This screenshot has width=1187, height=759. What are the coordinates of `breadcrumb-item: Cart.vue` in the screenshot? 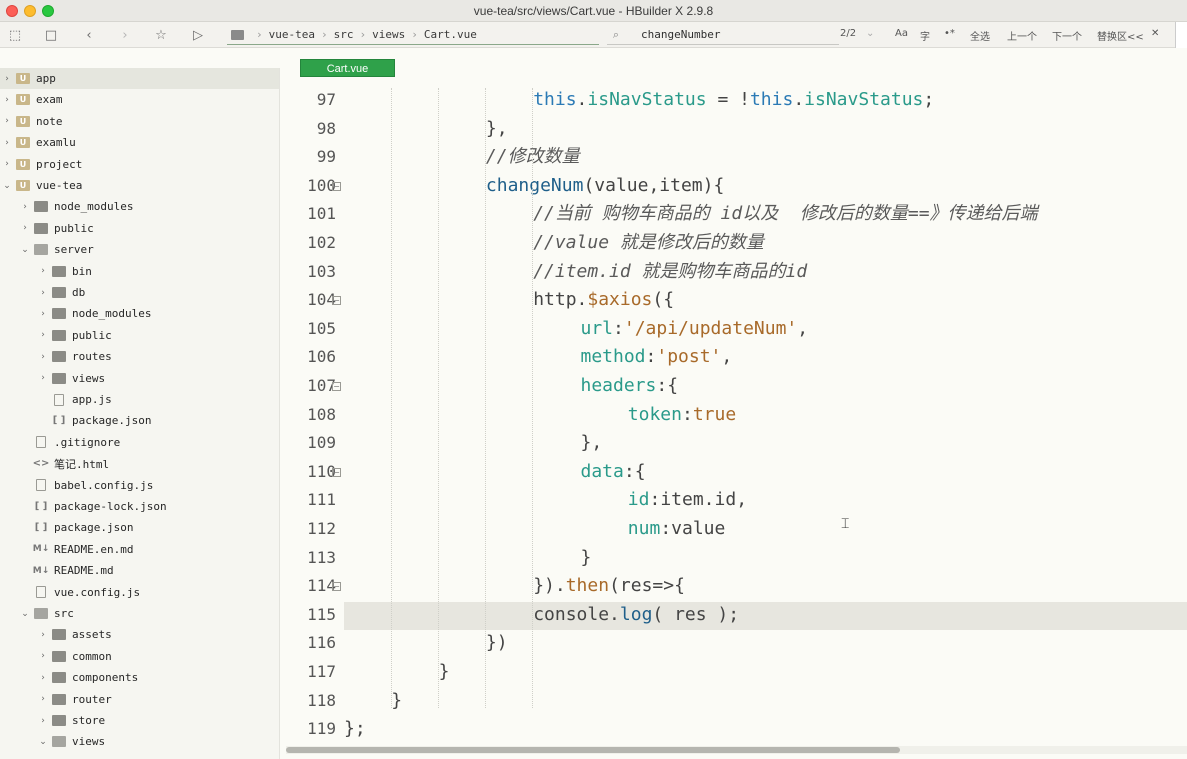 It's located at (450, 34).